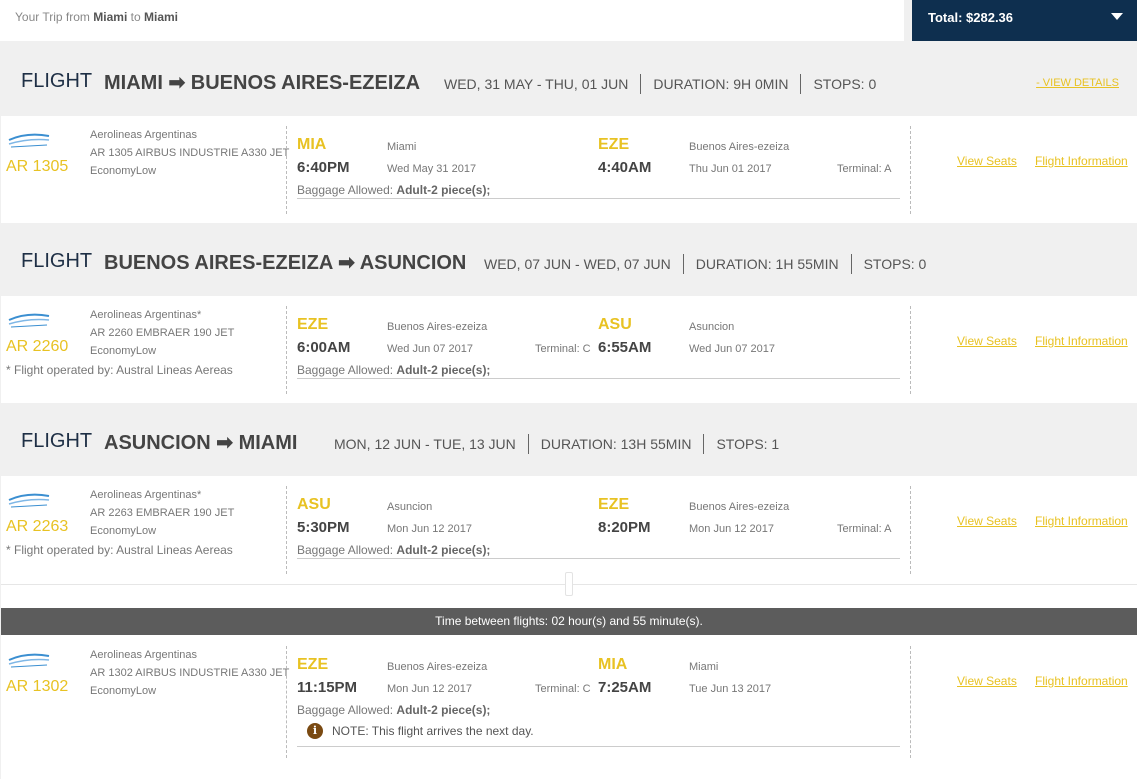 The image size is (1137, 779). Describe the element at coordinates (144, 135) in the screenshot. I see `airline-name: Aerolineas Argentinas` at that location.